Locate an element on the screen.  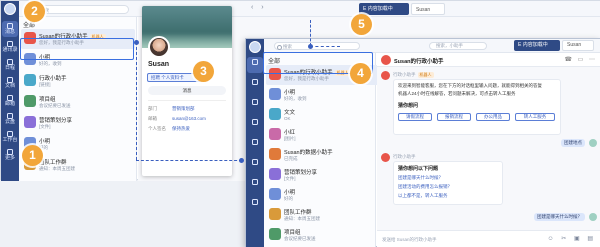
conversation-item: 小红 [图片] is located at coordinates (323, 135).